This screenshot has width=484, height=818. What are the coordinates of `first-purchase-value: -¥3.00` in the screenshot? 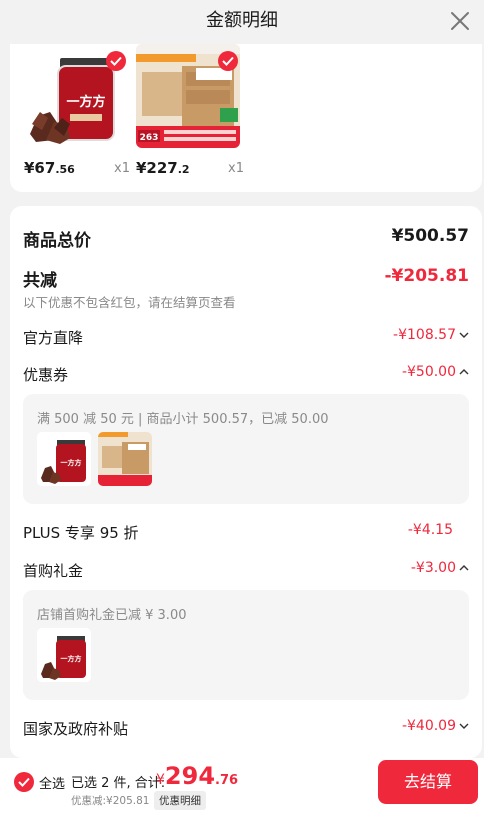 It's located at (440, 568).